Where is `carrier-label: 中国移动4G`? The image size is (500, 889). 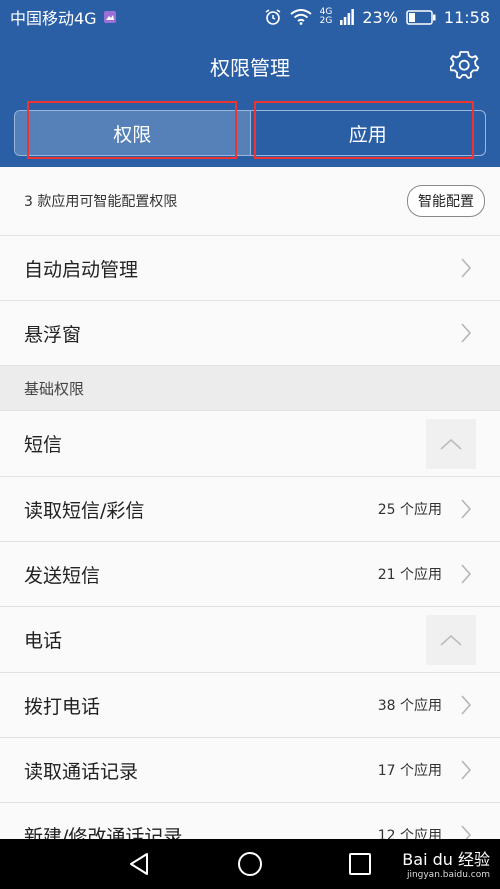 carrier-label: 中国移动4G is located at coordinates (53, 18).